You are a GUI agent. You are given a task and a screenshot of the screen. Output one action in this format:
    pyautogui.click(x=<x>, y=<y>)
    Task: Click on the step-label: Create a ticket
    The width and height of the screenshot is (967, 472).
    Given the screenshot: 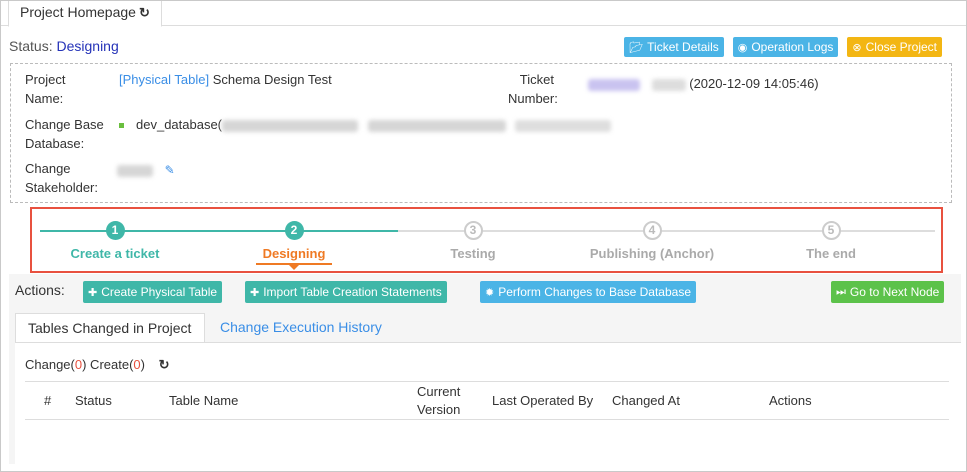 What is the action you would take?
    pyautogui.click(x=115, y=253)
    